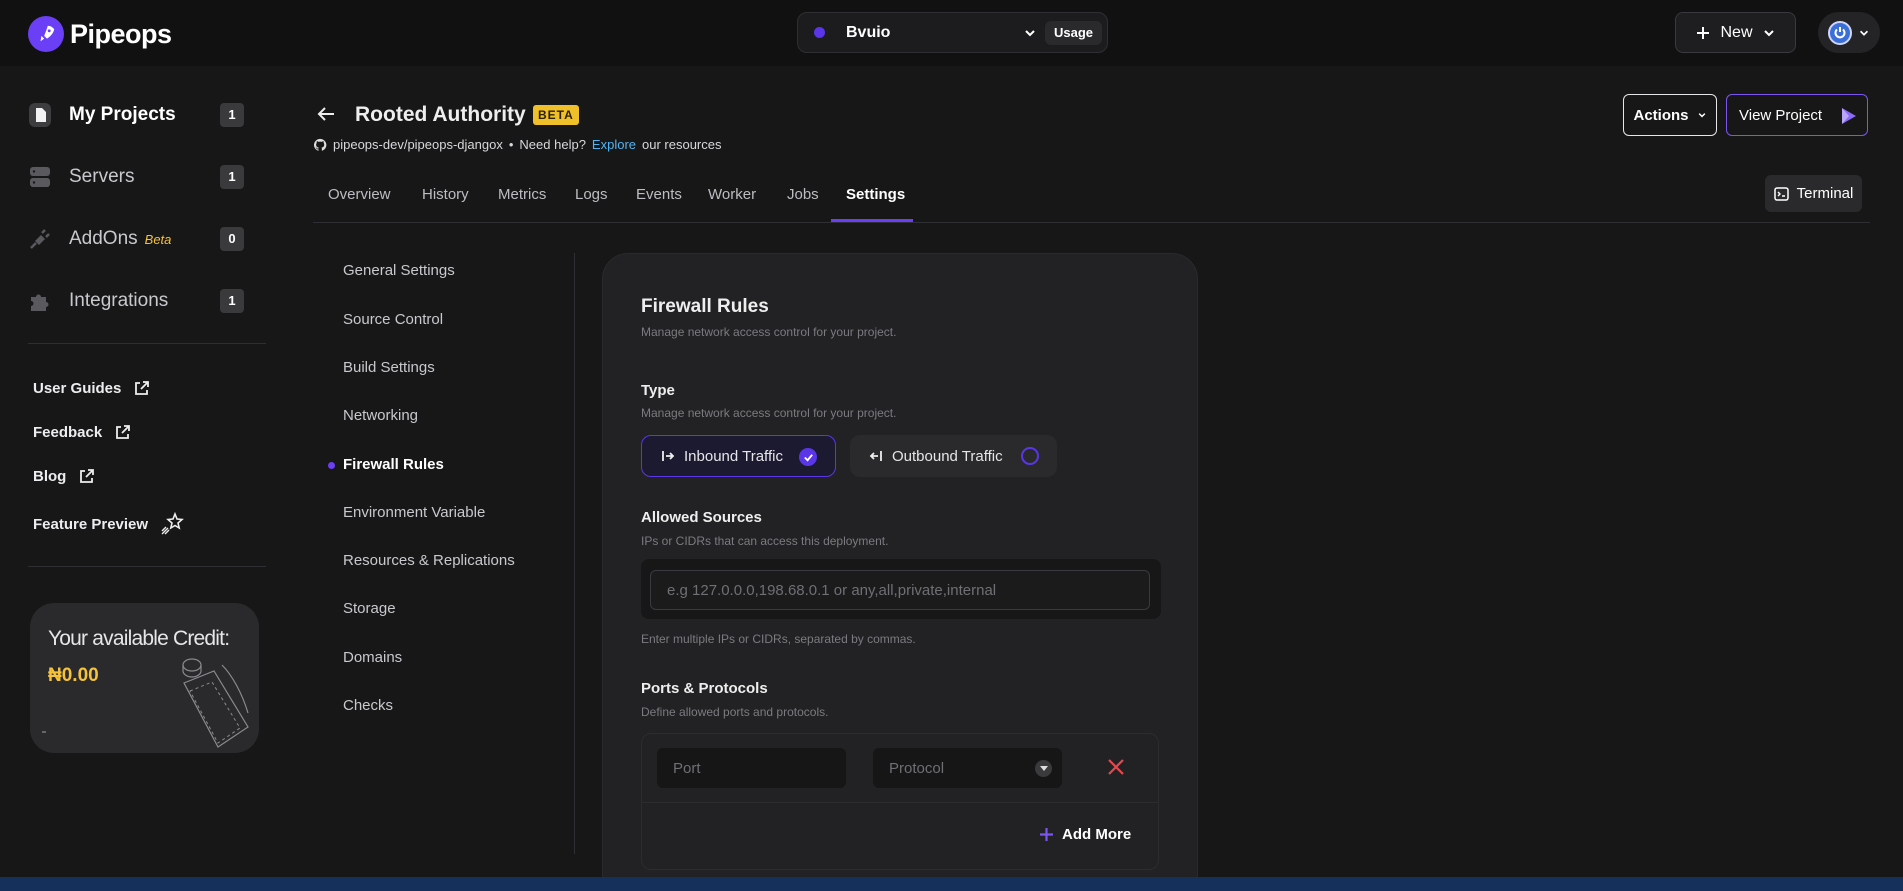  What do you see at coordinates (108, 524) in the screenshot?
I see `feature-preview-link: Feature Preview` at bounding box center [108, 524].